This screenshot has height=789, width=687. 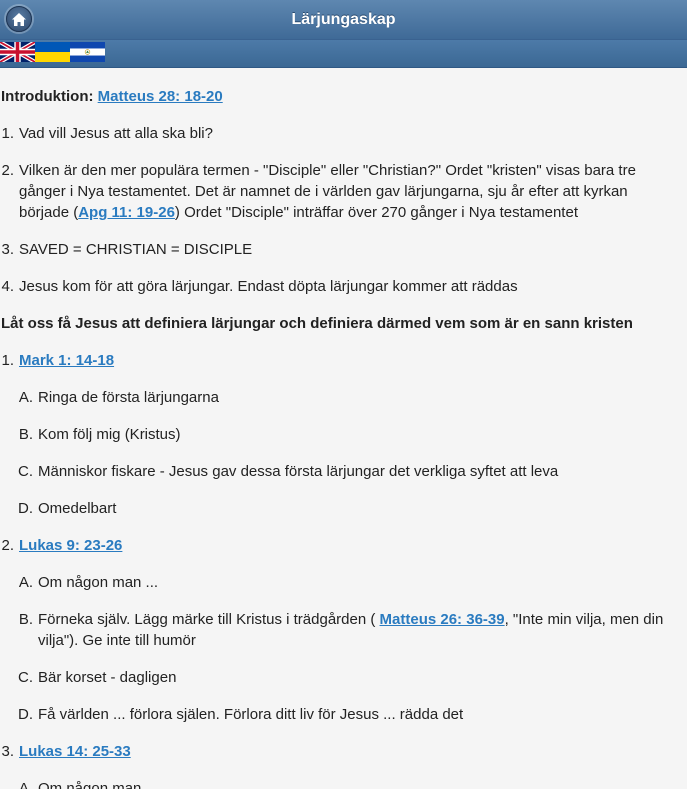 What do you see at coordinates (160, 96) in the screenshot?
I see `intro-scripture-link: Matteus 28: 18-20` at bounding box center [160, 96].